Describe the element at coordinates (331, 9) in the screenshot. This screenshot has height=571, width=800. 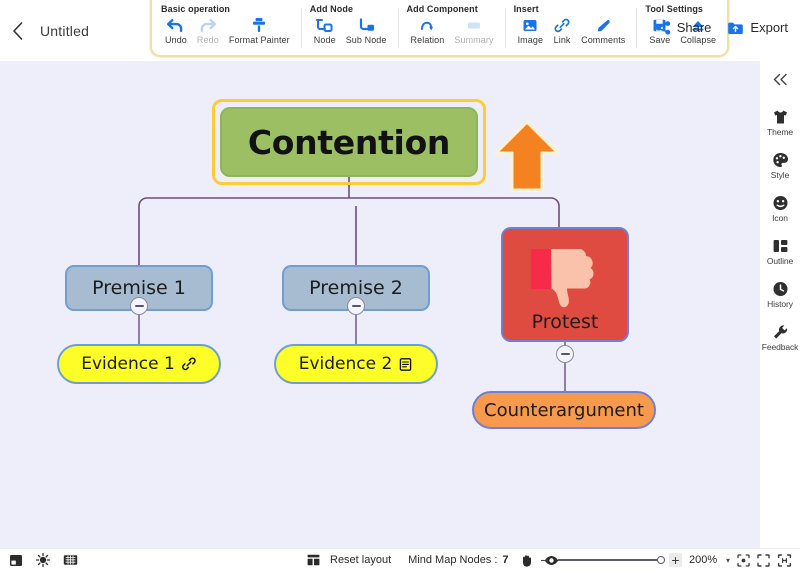
I see `toolbar-group-title: Add Node` at that location.